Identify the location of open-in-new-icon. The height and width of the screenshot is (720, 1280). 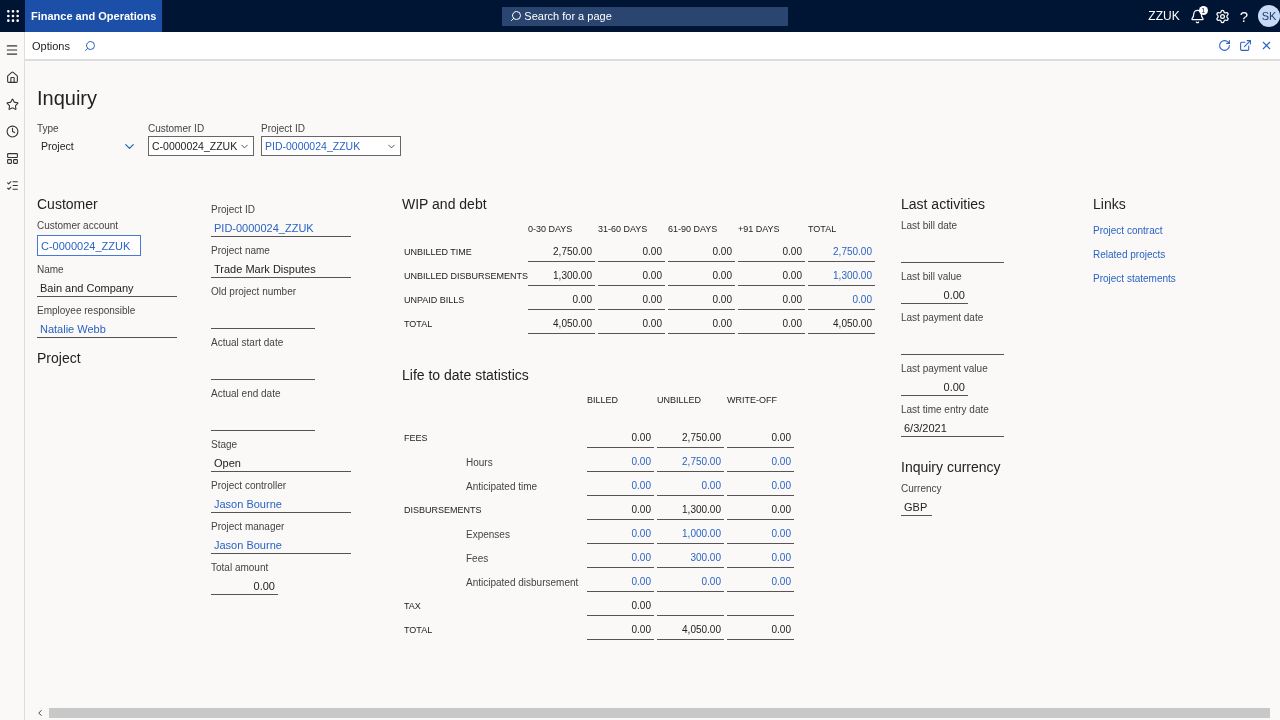
(1245, 45).